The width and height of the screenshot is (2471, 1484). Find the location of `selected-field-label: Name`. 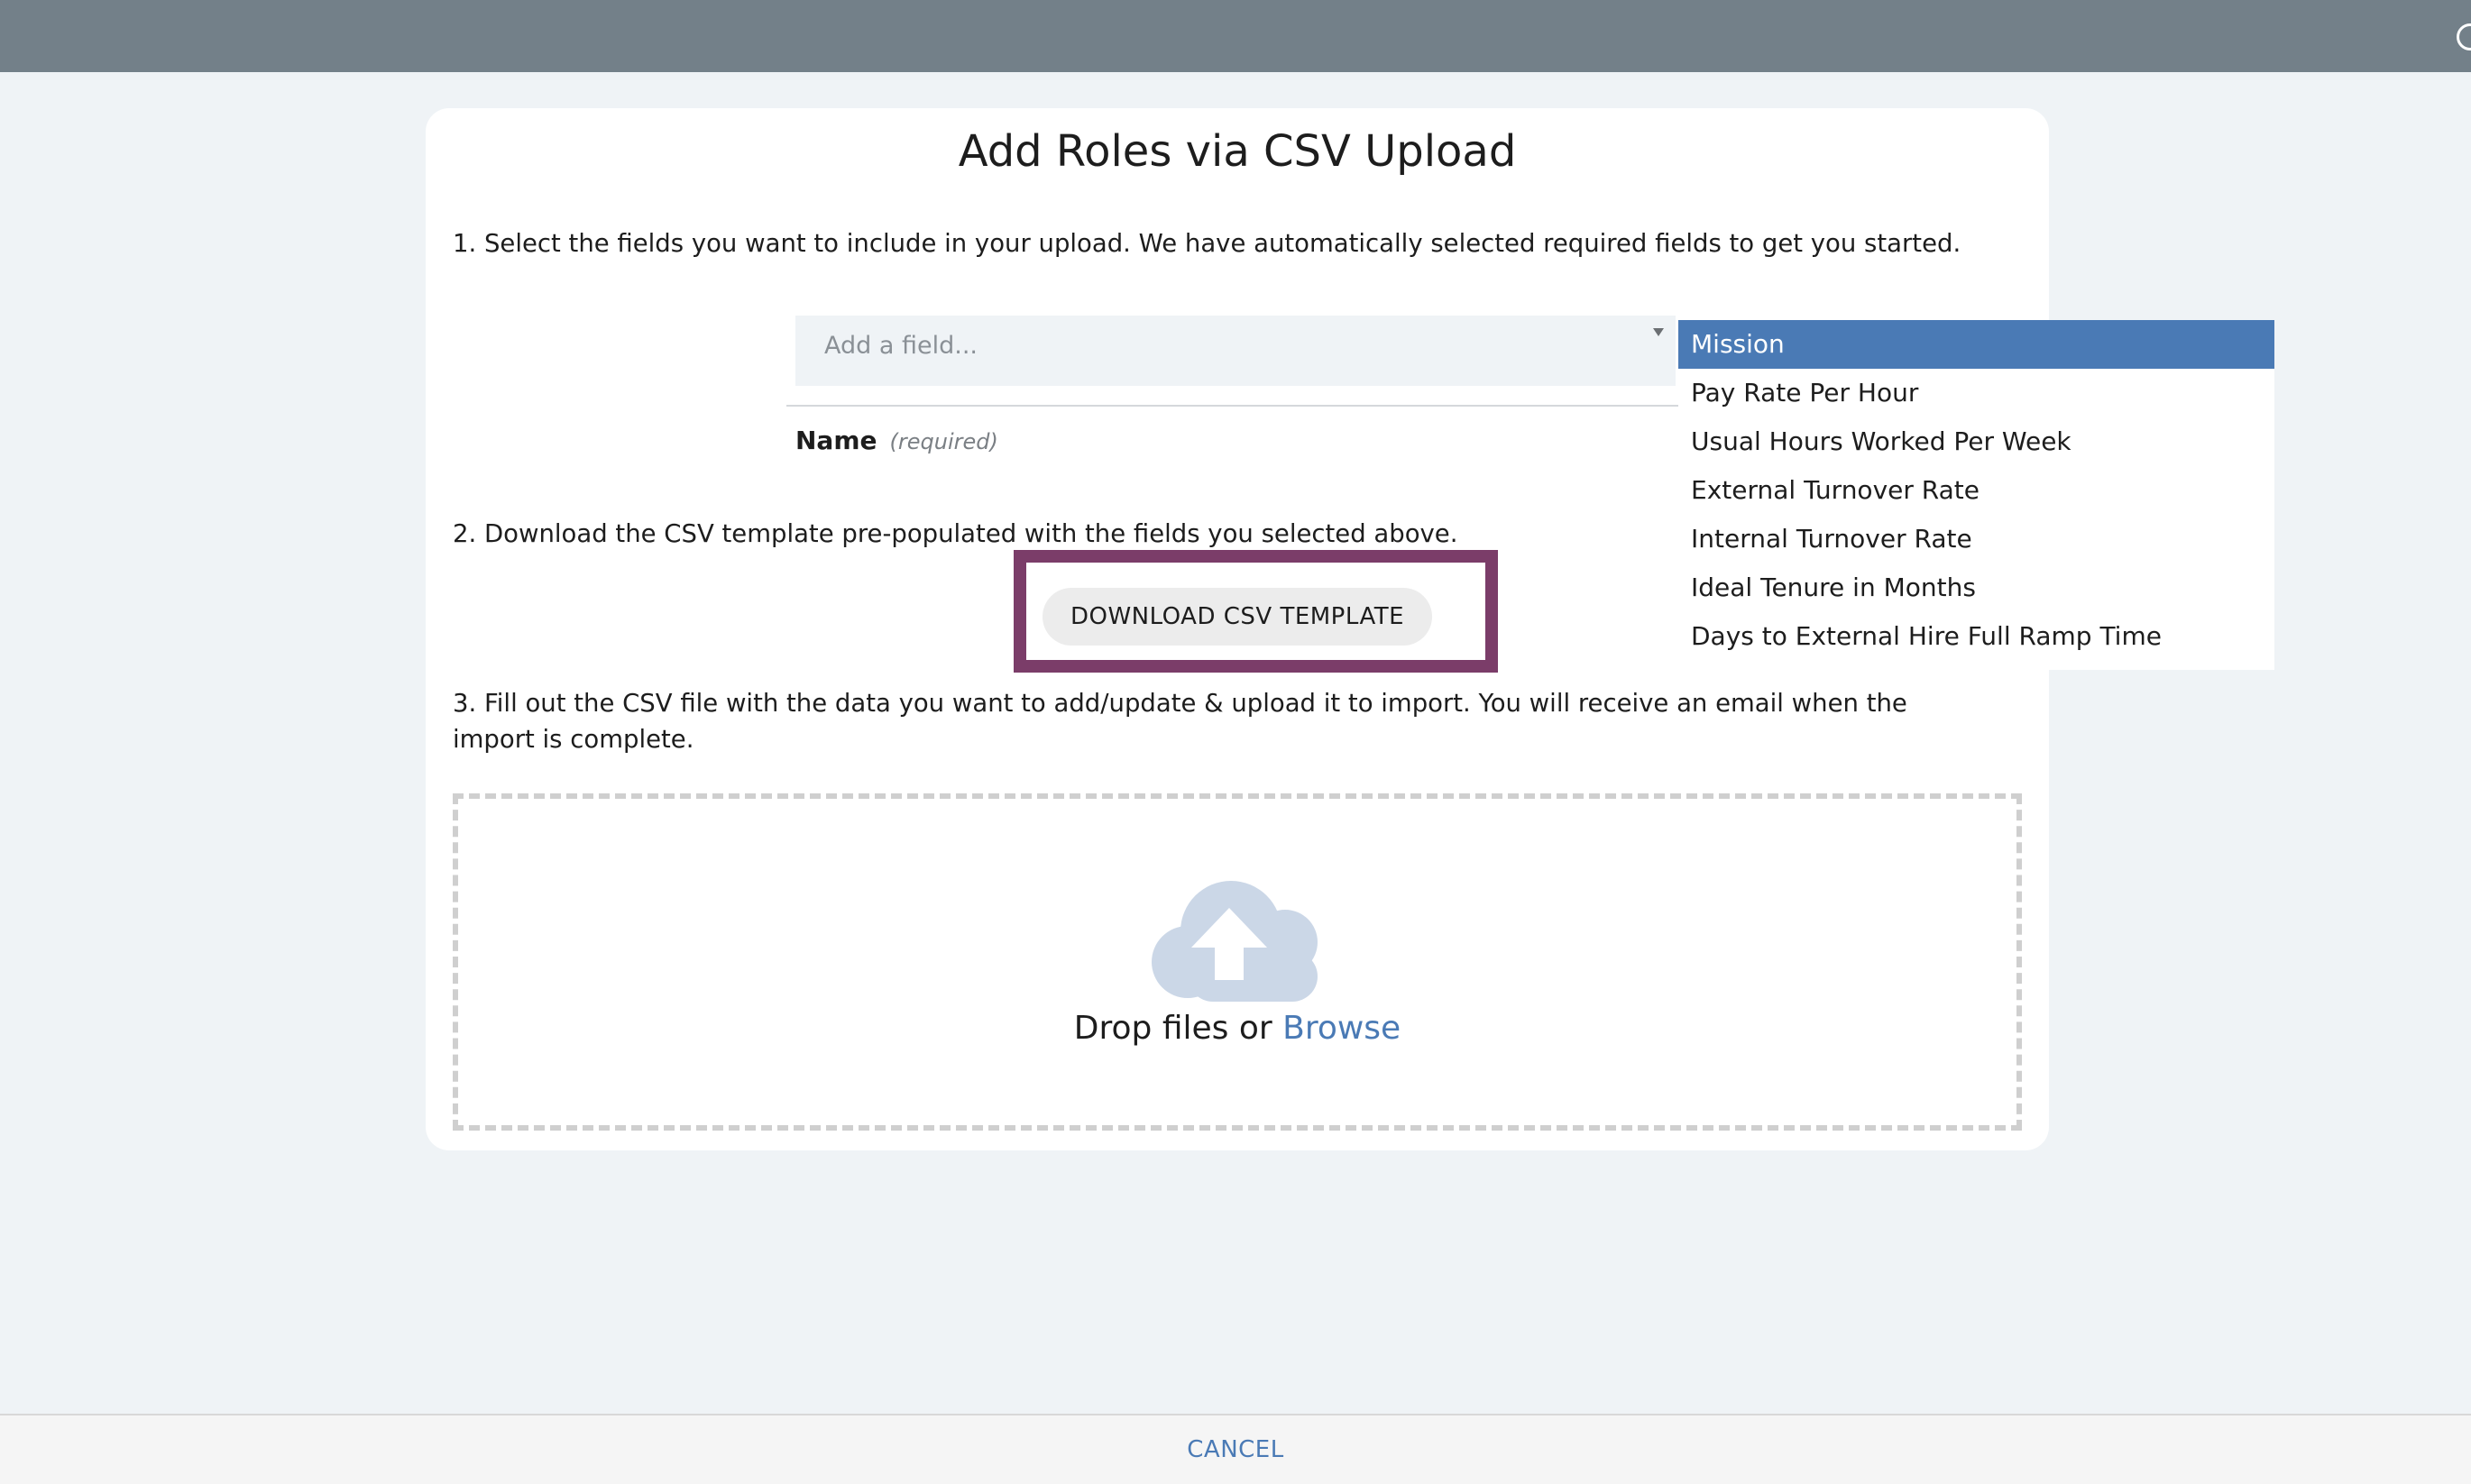

selected-field-label: Name is located at coordinates (836, 440).